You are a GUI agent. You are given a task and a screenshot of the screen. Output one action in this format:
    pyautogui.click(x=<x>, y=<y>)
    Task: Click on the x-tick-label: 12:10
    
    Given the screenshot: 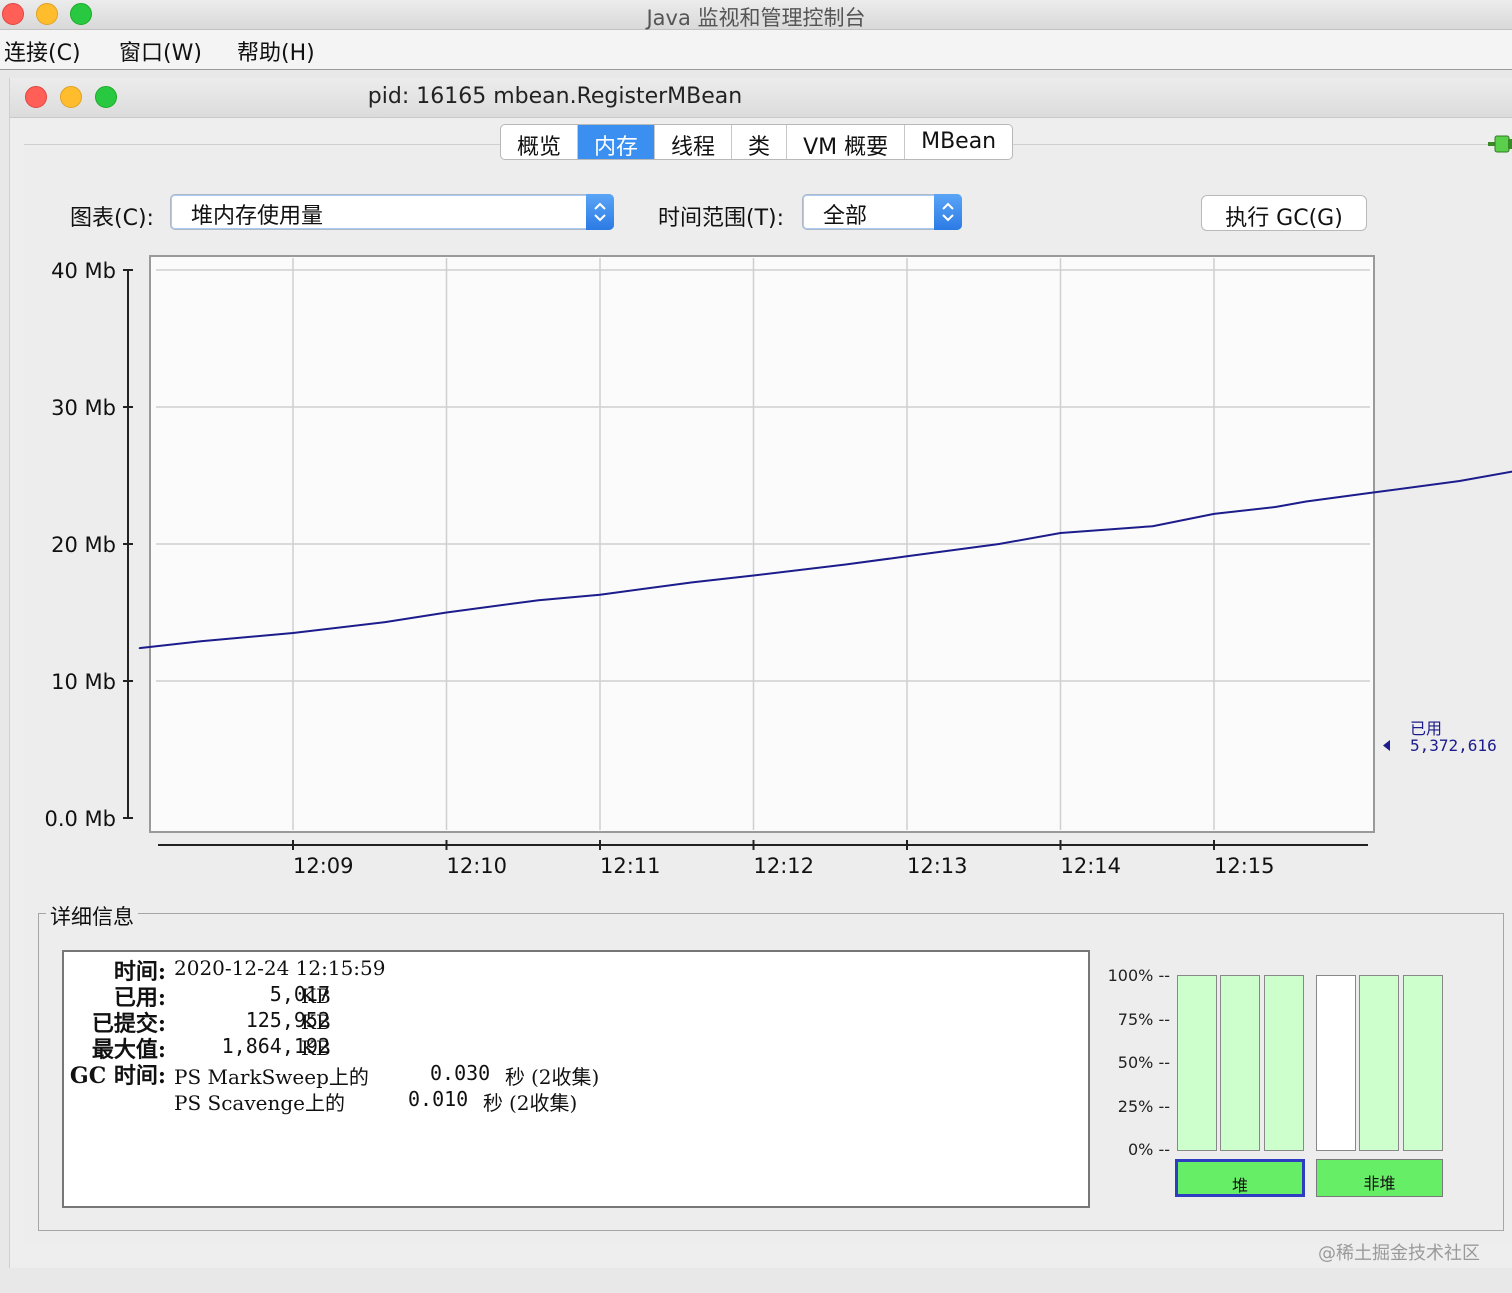 What is the action you would take?
    pyautogui.click(x=477, y=866)
    